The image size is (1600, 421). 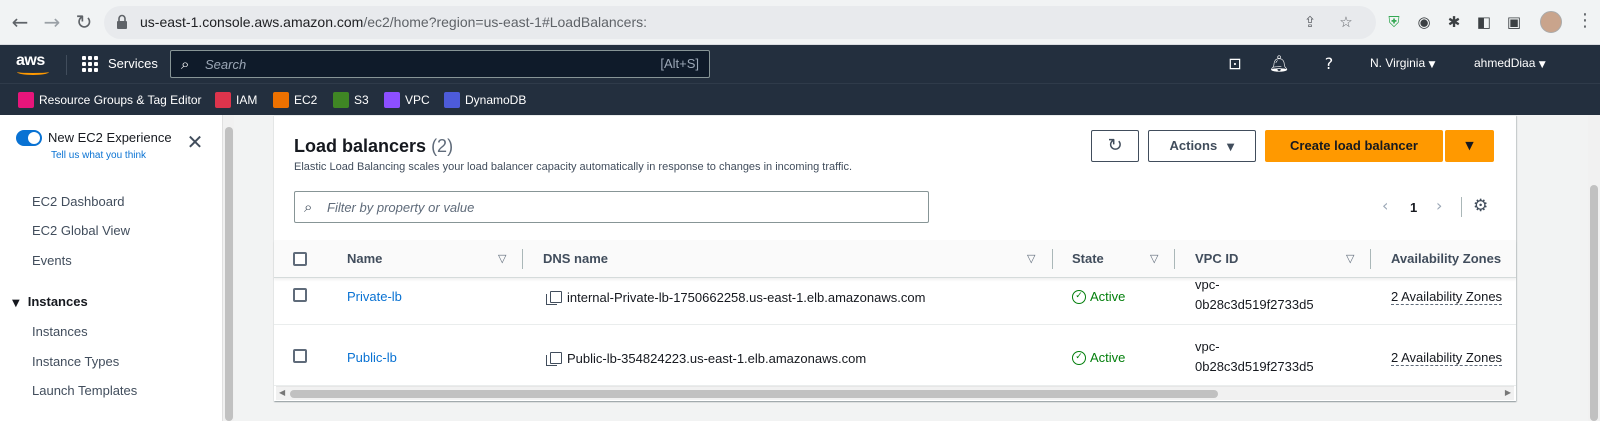 What do you see at coordinates (485, 100) in the screenshot?
I see `favorite-dynamodb: DynamoDB` at bounding box center [485, 100].